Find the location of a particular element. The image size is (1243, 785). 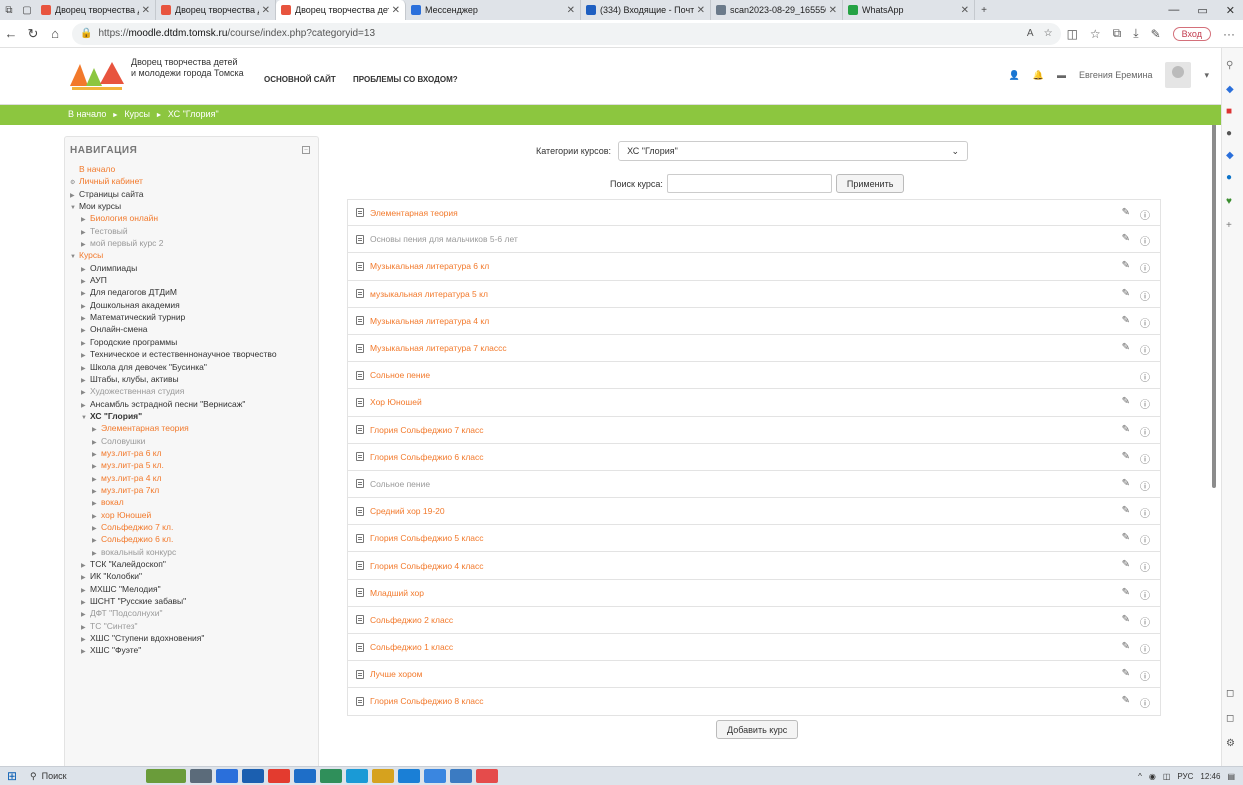

nav-item: ▶ Олимпиады is located at coordinates (194, 268).